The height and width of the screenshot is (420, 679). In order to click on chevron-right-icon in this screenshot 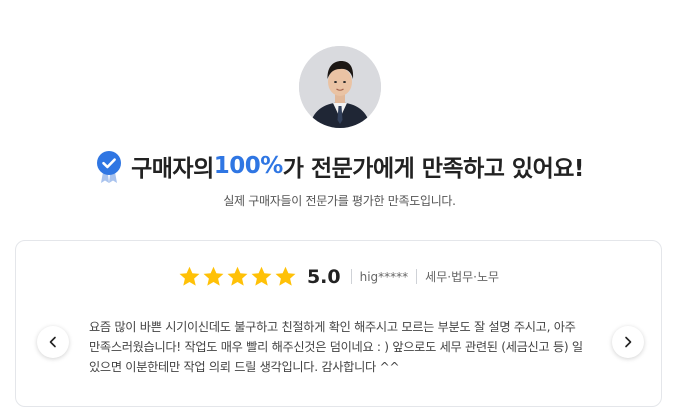, I will do `click(628, 342)`.